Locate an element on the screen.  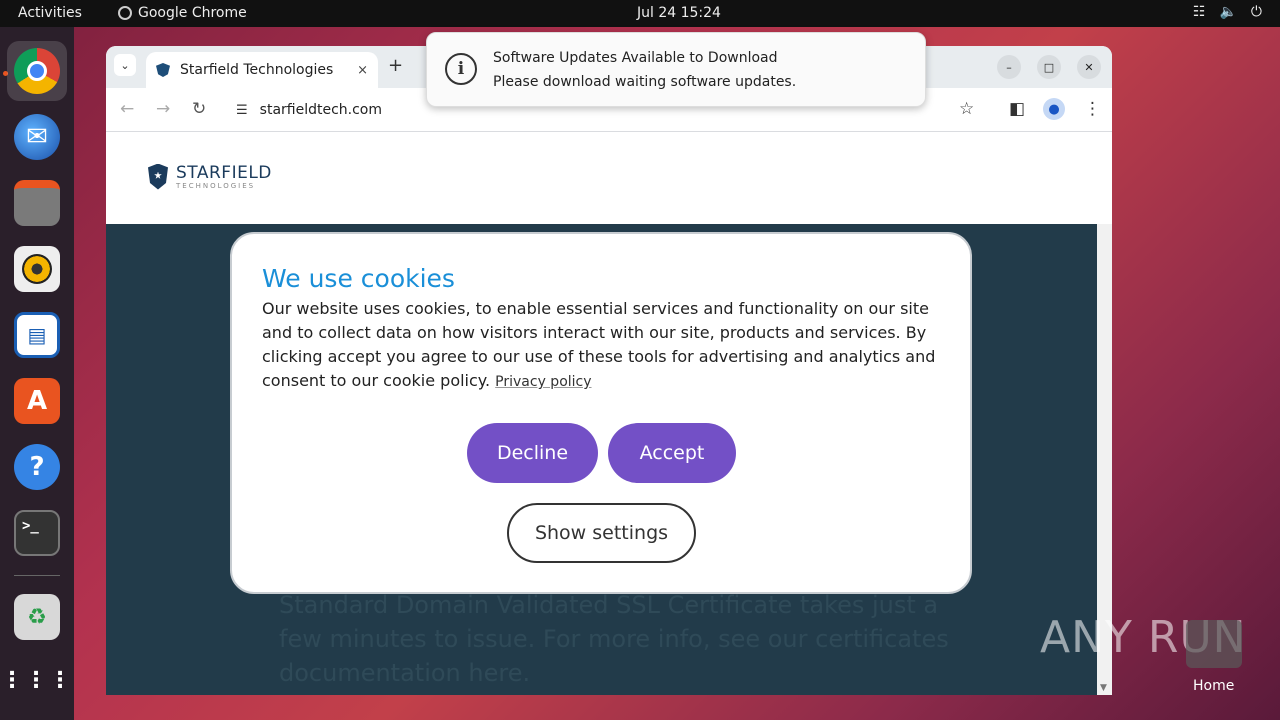
chrome-icon is located at coordinates (37, 71).